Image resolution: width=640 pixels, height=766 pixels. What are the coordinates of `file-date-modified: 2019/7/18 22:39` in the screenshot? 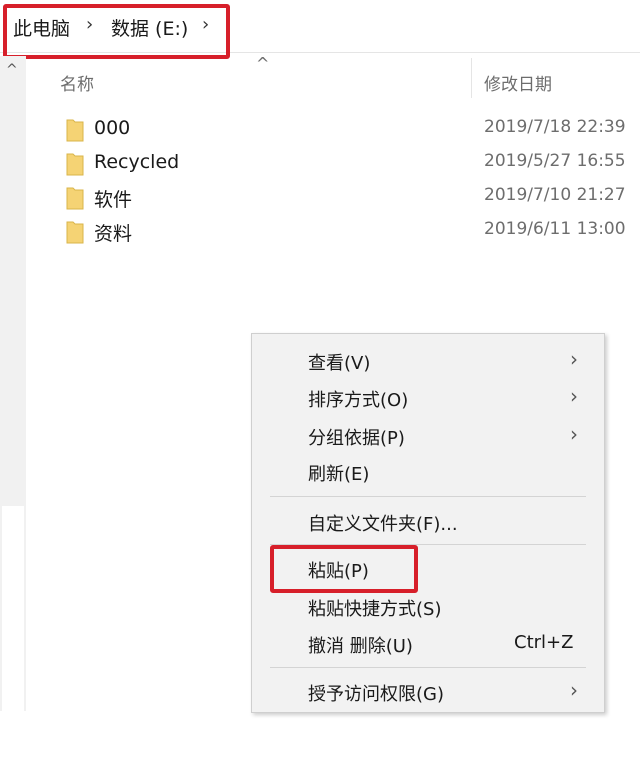 It's located at (555, 127).